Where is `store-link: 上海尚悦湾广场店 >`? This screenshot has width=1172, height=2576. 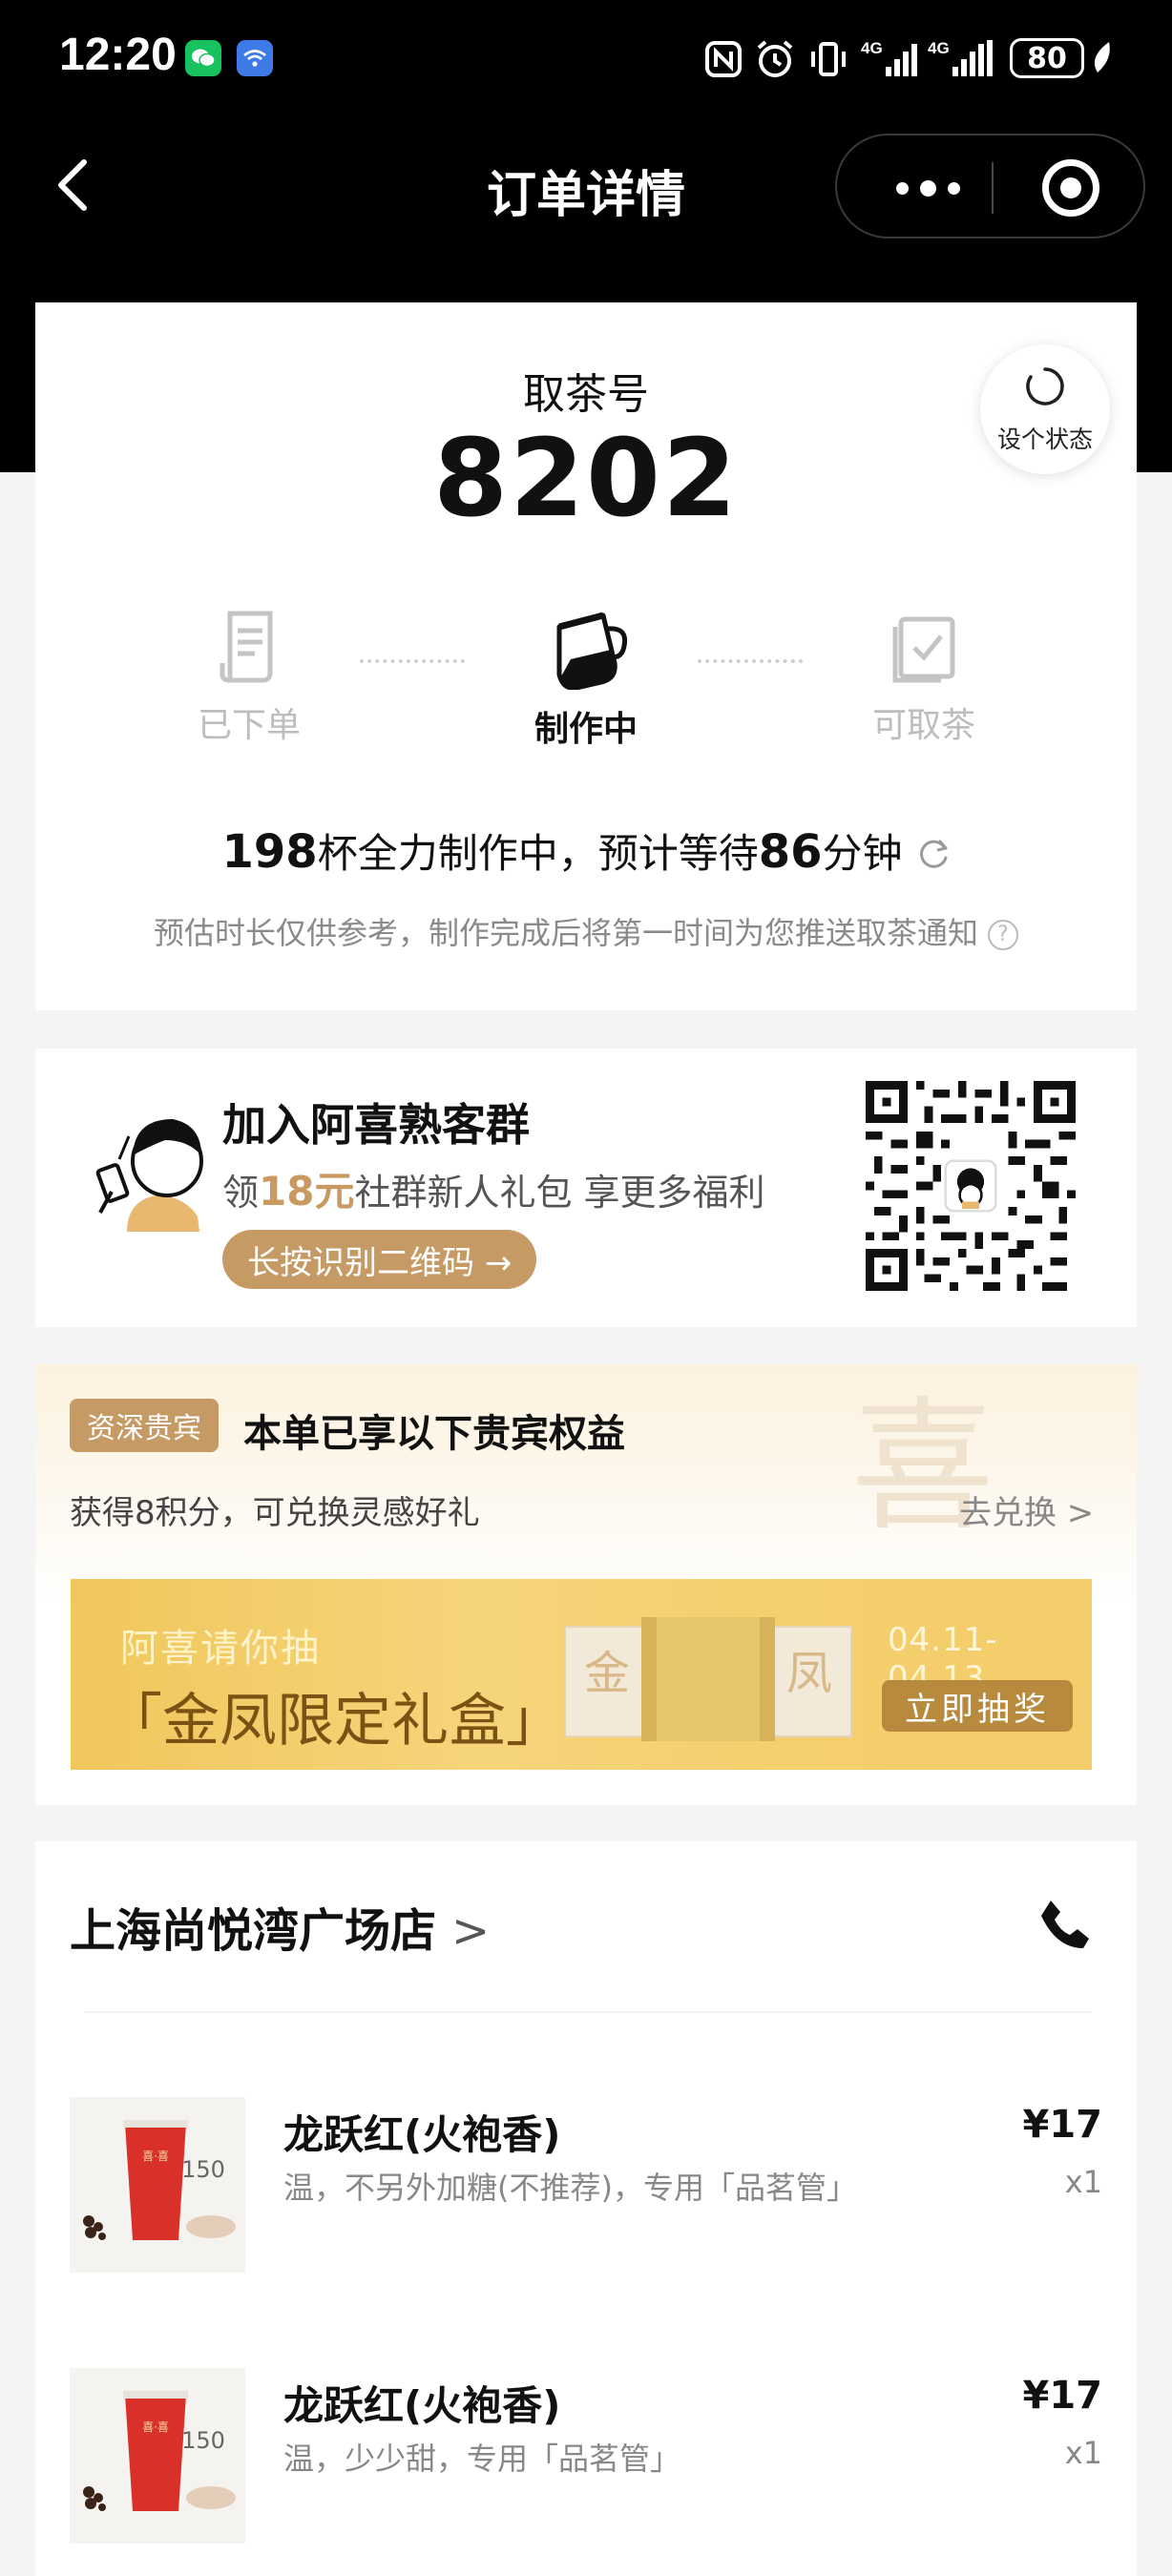 store-link: 上海尚悦湾广场店 > is located at coordinates (280, 1926).